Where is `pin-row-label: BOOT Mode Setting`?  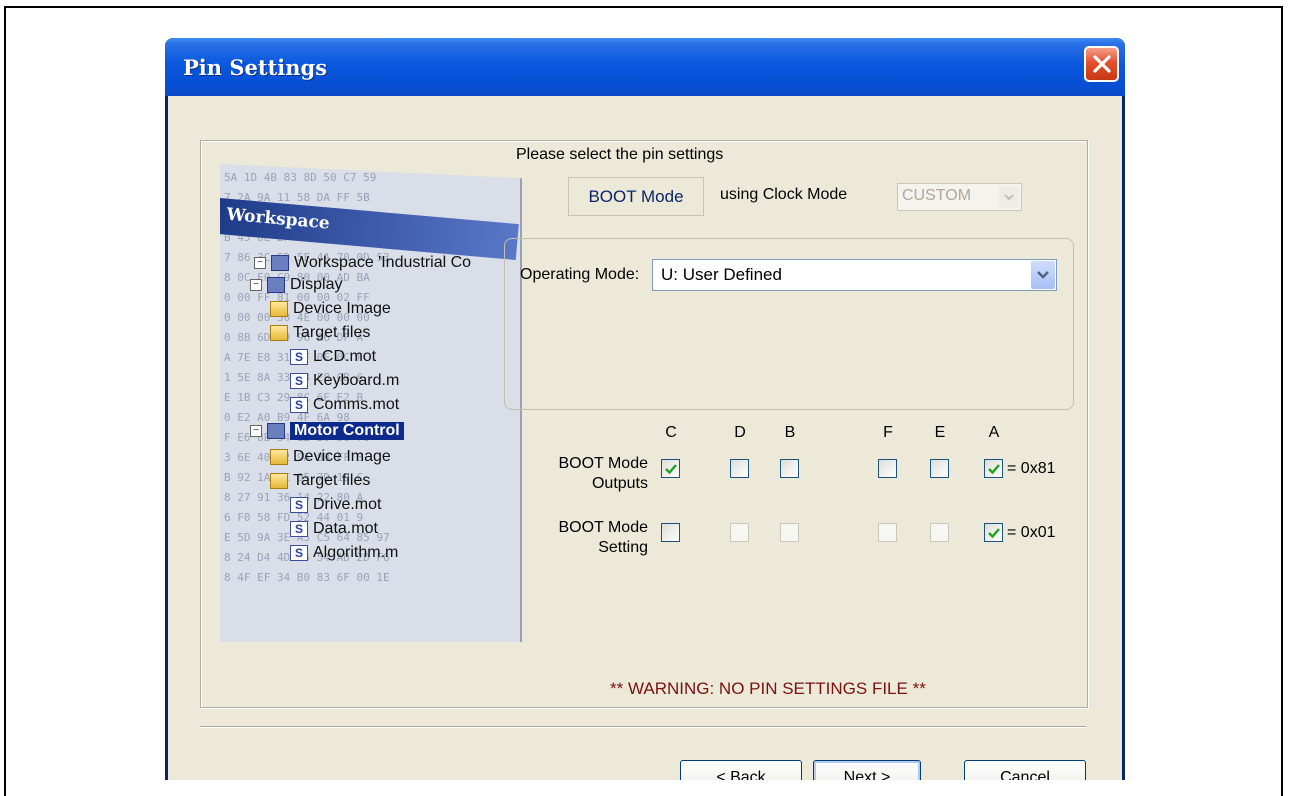 pin-row-label: BOOT Mode Setting is located at coordinates (603, 537).